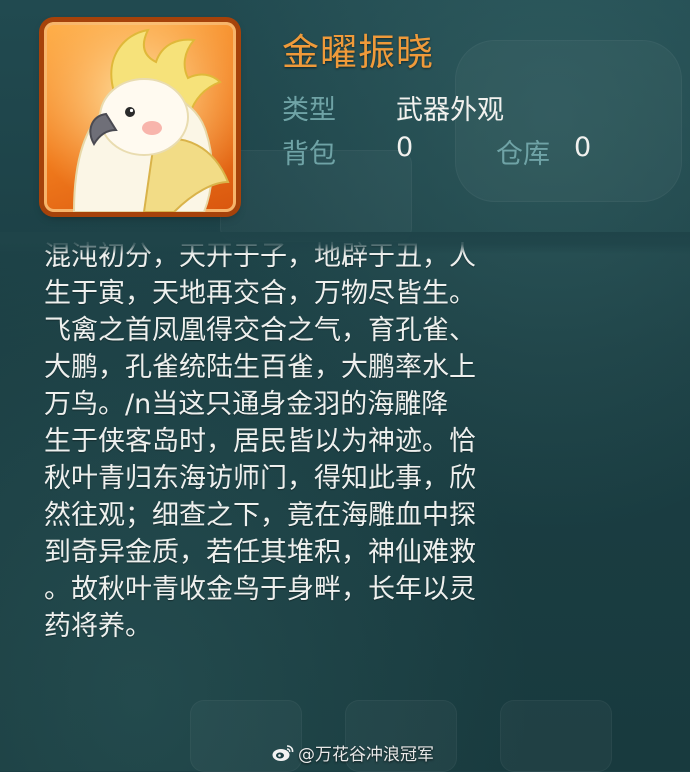 This screenshot has width=690, height=772. Describe the element at coordinates (450, 110) in the screenshot. I see `type-value: 武器外观` at that location.